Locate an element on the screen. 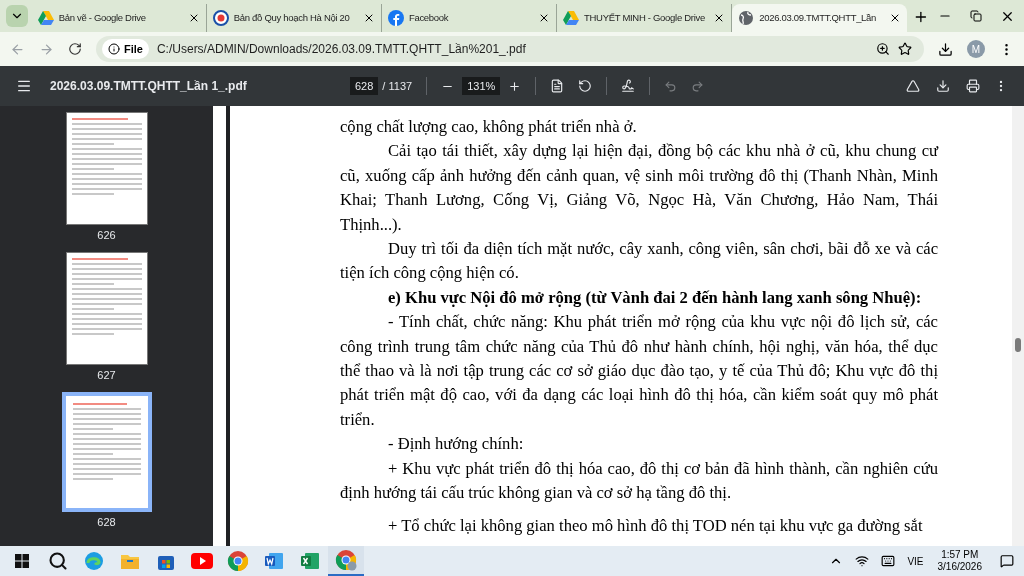 Image resolution: width=1024 pixels, height=576 pixels. address-bar: File C:/Users/ADMIN/Downloads/2026.03.09.TMTT.QHTT_Lần%201_.pdf is located at coordinates (510, 49).